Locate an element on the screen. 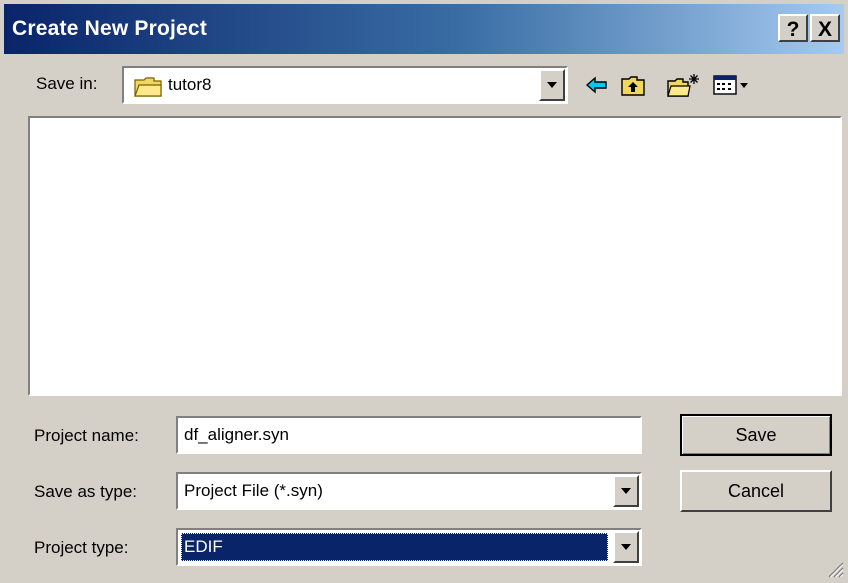 This screenshot has height=583, width=848. folder-icon is located at coordinates (148, 88).